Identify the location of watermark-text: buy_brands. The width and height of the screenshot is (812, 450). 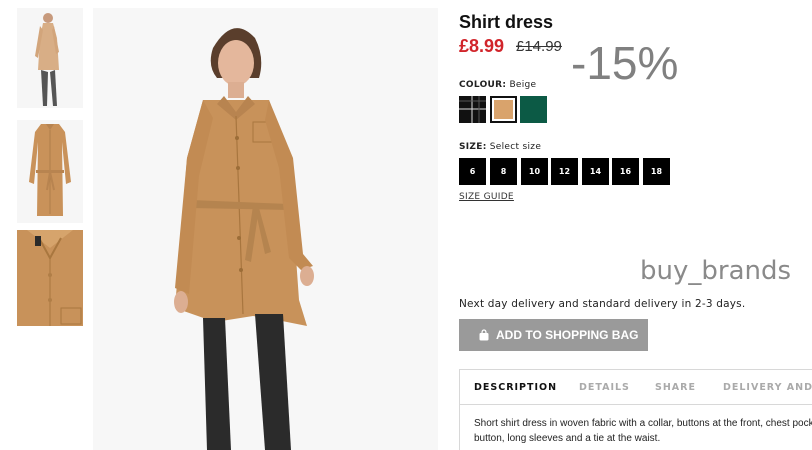
(716, 271).